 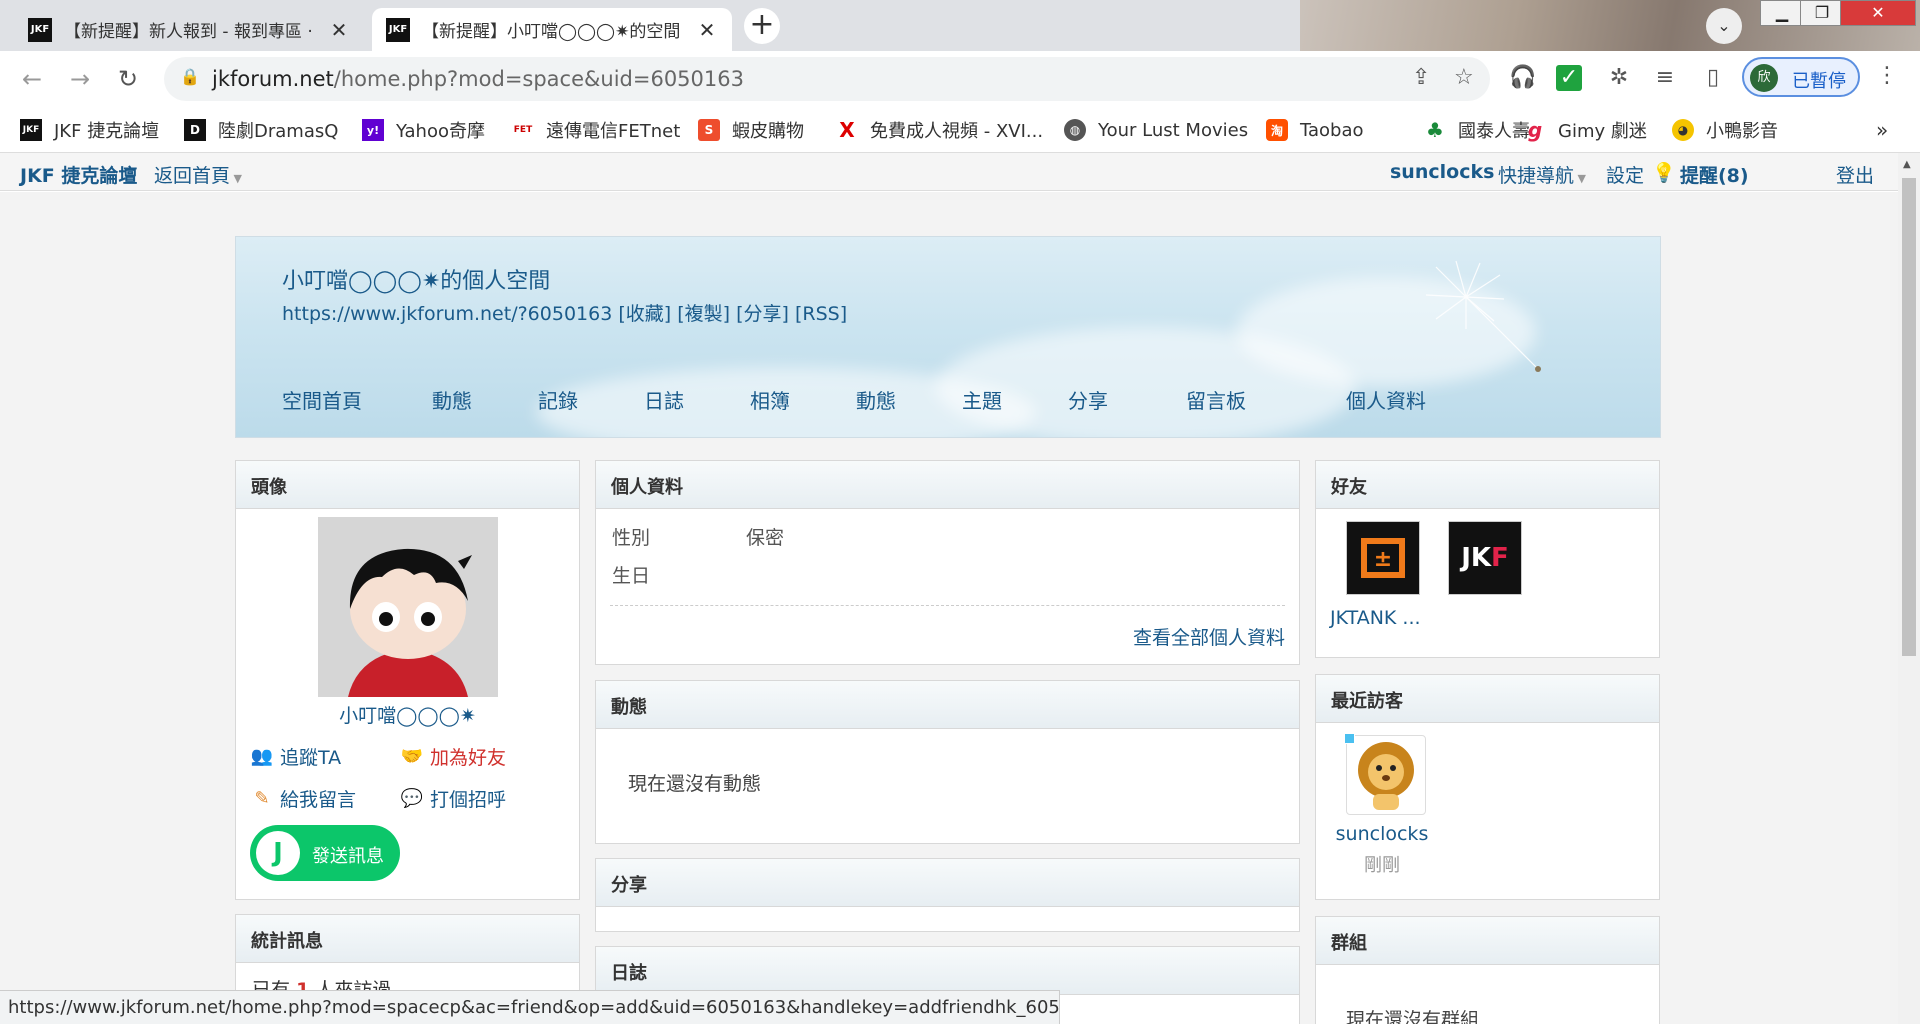 What do you see at coordinates (770, 399) in the screenshot?
I see `space-nav-album: 相簿` at bounding box center [770, 399].